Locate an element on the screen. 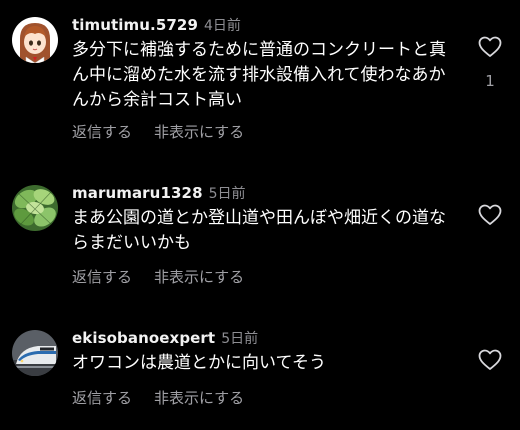  anime-girl-avatar-icon is located at coordinates (35, 40).